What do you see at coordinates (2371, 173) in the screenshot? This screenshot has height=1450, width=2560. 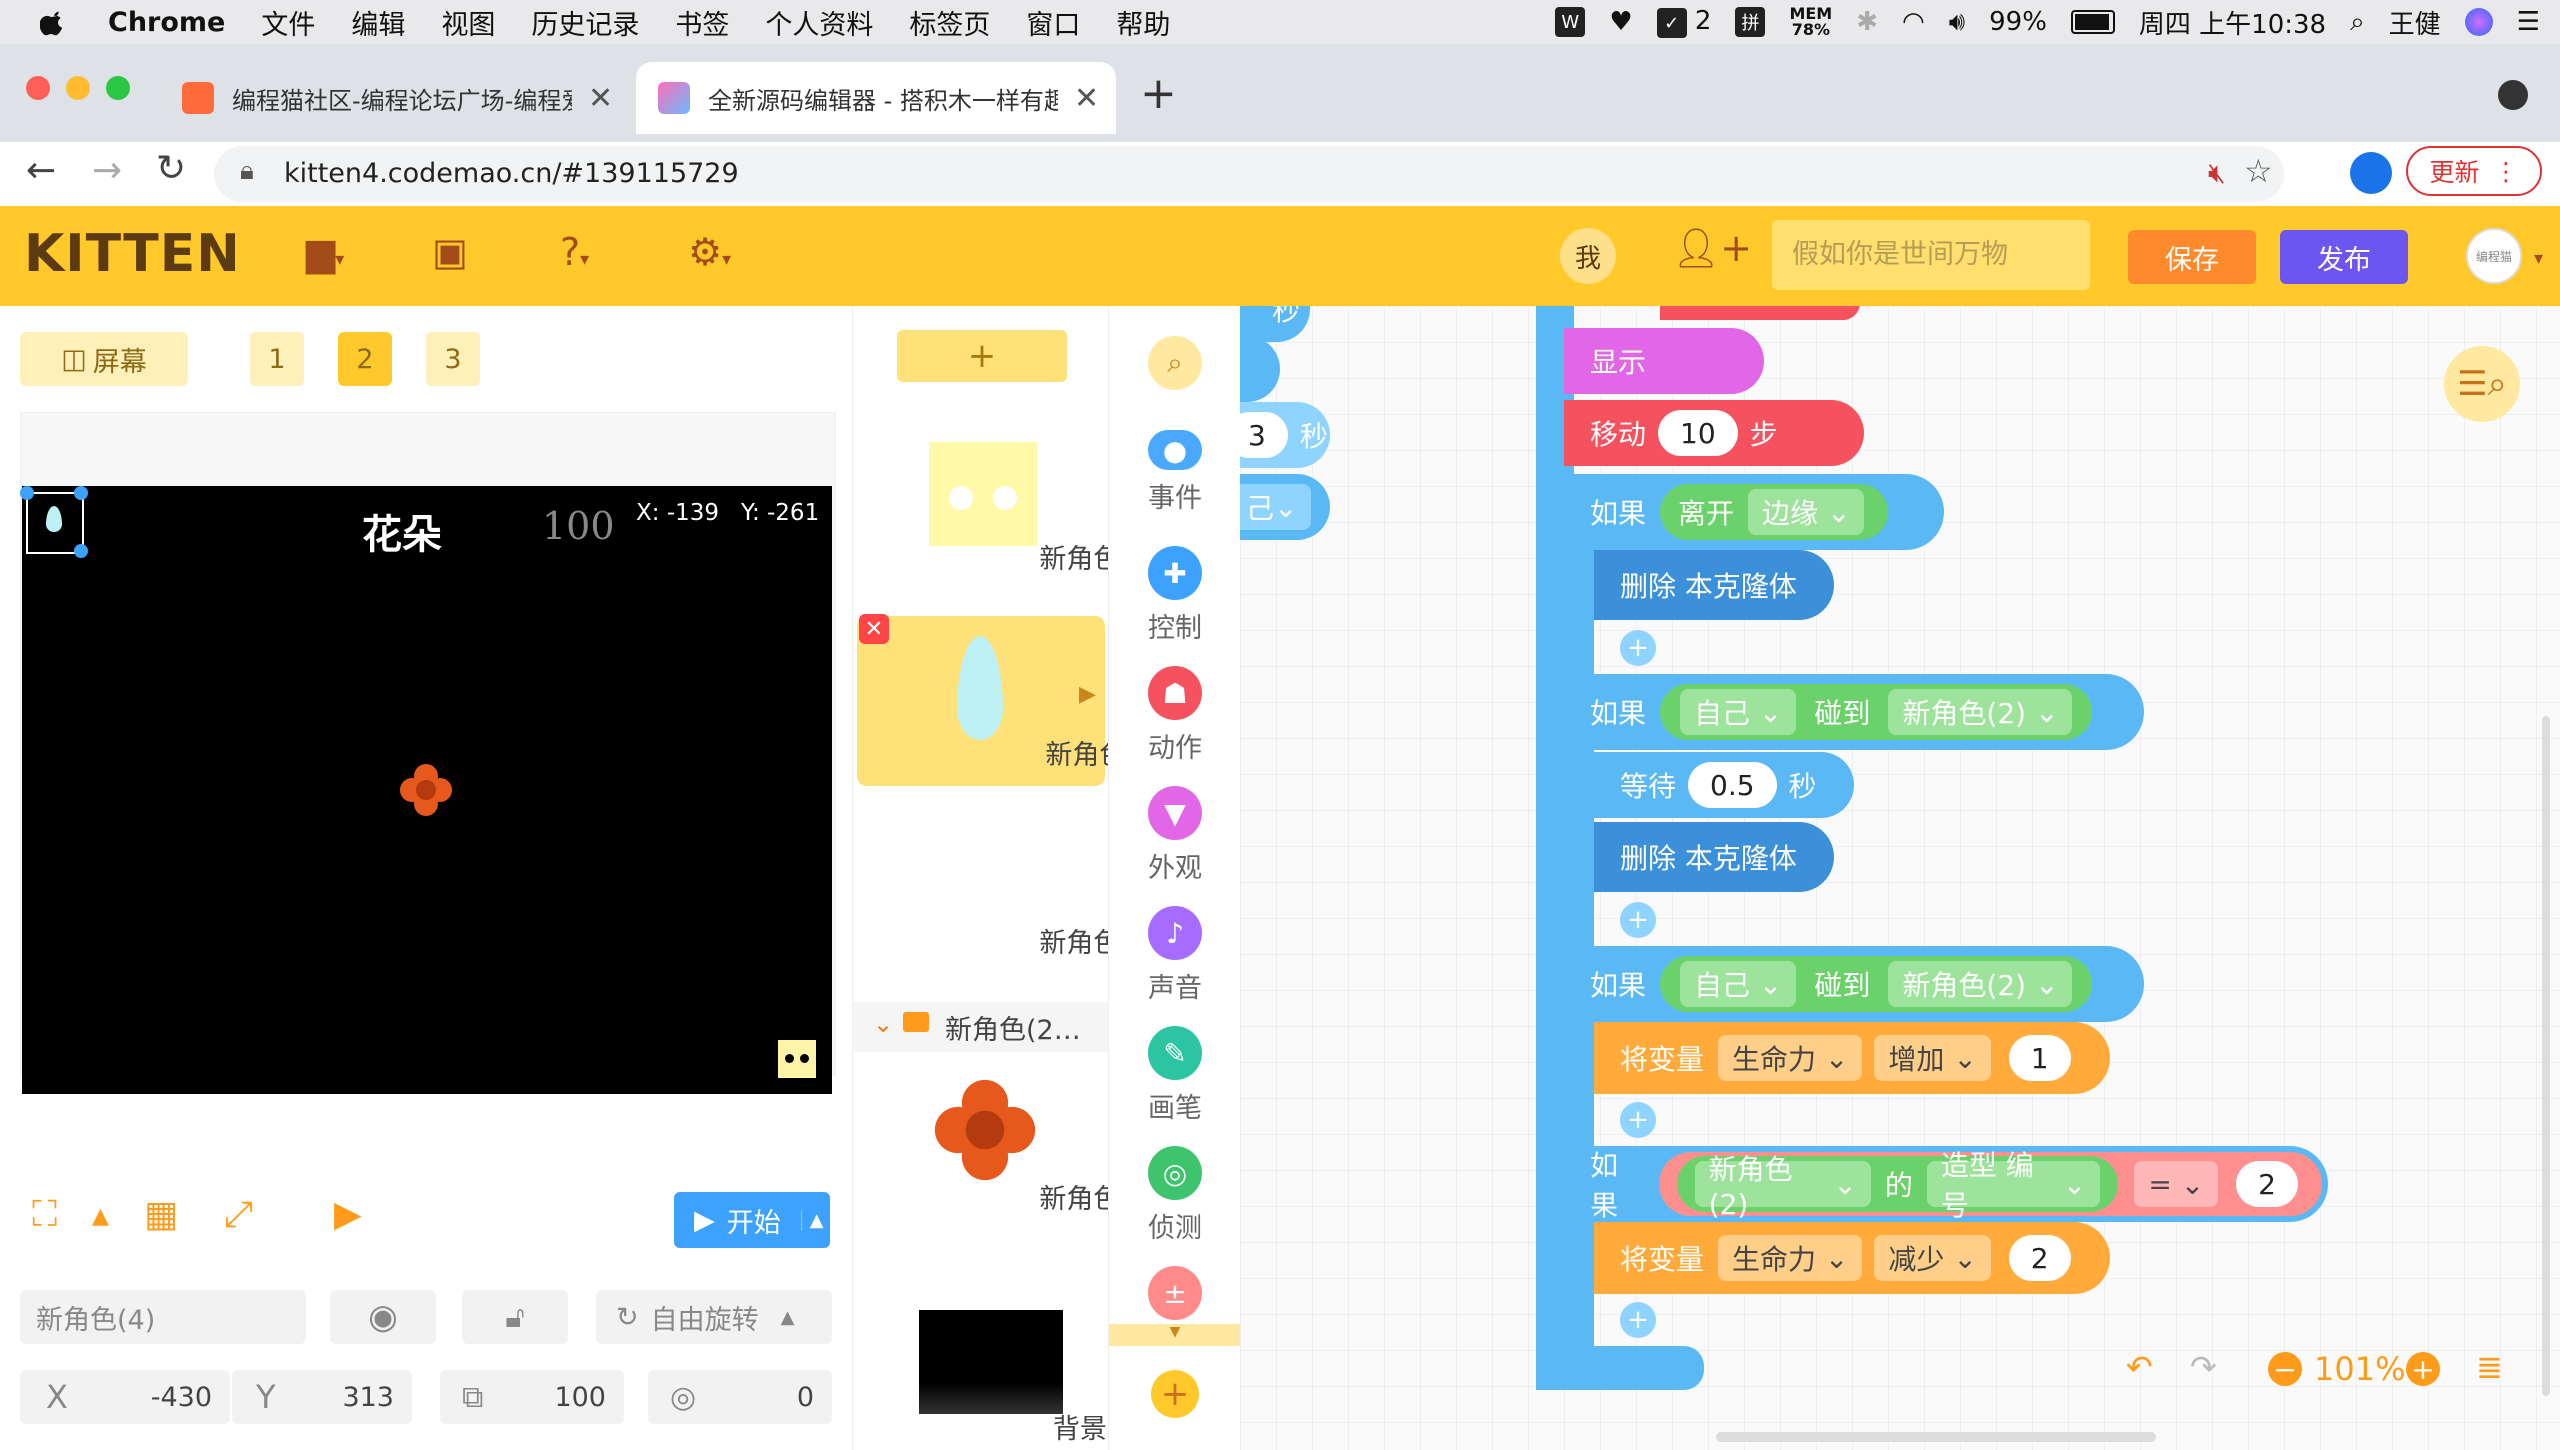 I see `profile-avatar-icon` at bounding box center [2371, 173].